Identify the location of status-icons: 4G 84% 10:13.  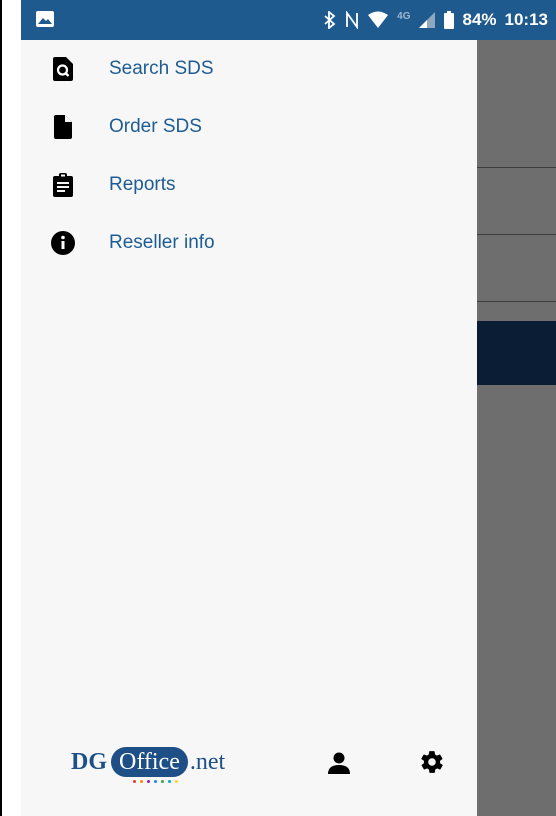
(435, 20).